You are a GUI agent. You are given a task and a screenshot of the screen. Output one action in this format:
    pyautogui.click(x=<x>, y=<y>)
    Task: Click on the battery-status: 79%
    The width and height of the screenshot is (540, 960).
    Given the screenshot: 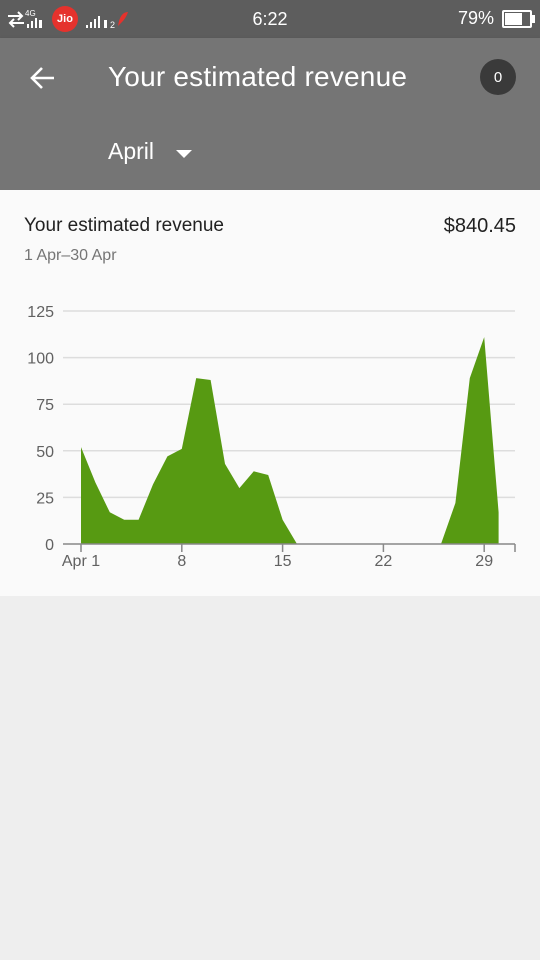 What is the action you would take?
    pyautogui.click(x=496, y=18)
    